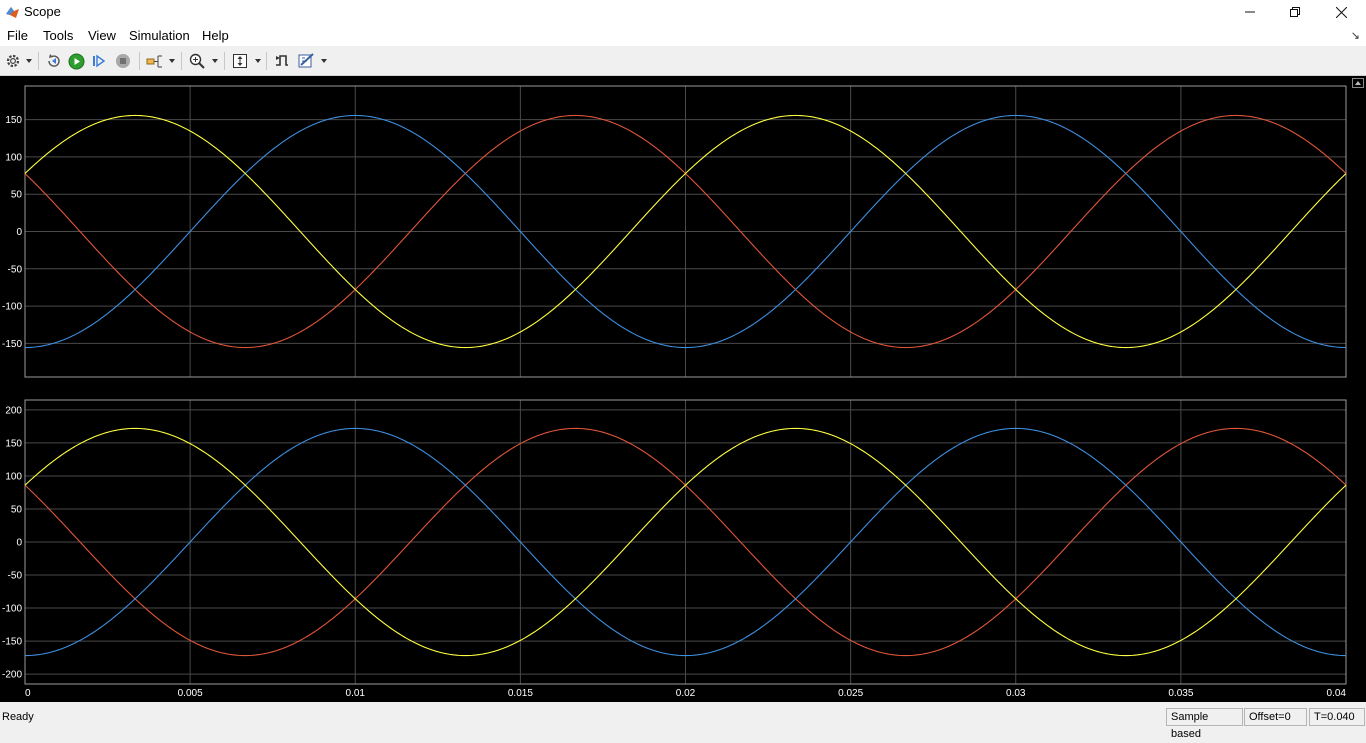 Image resolution: width=1366 pixels, height=743 pixels. Describe the element at coordinates (197, 61) in the screenshot. I see `zoom-in-icon` at that location.